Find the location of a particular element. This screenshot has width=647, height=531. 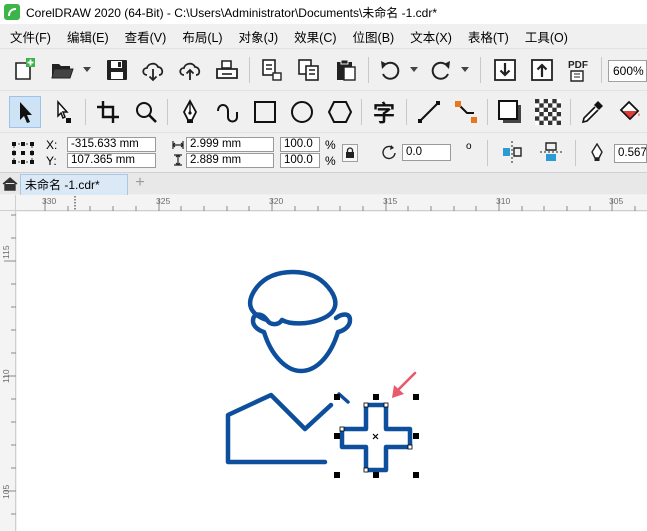

line-tool-button is located at coordinates (429, 112).